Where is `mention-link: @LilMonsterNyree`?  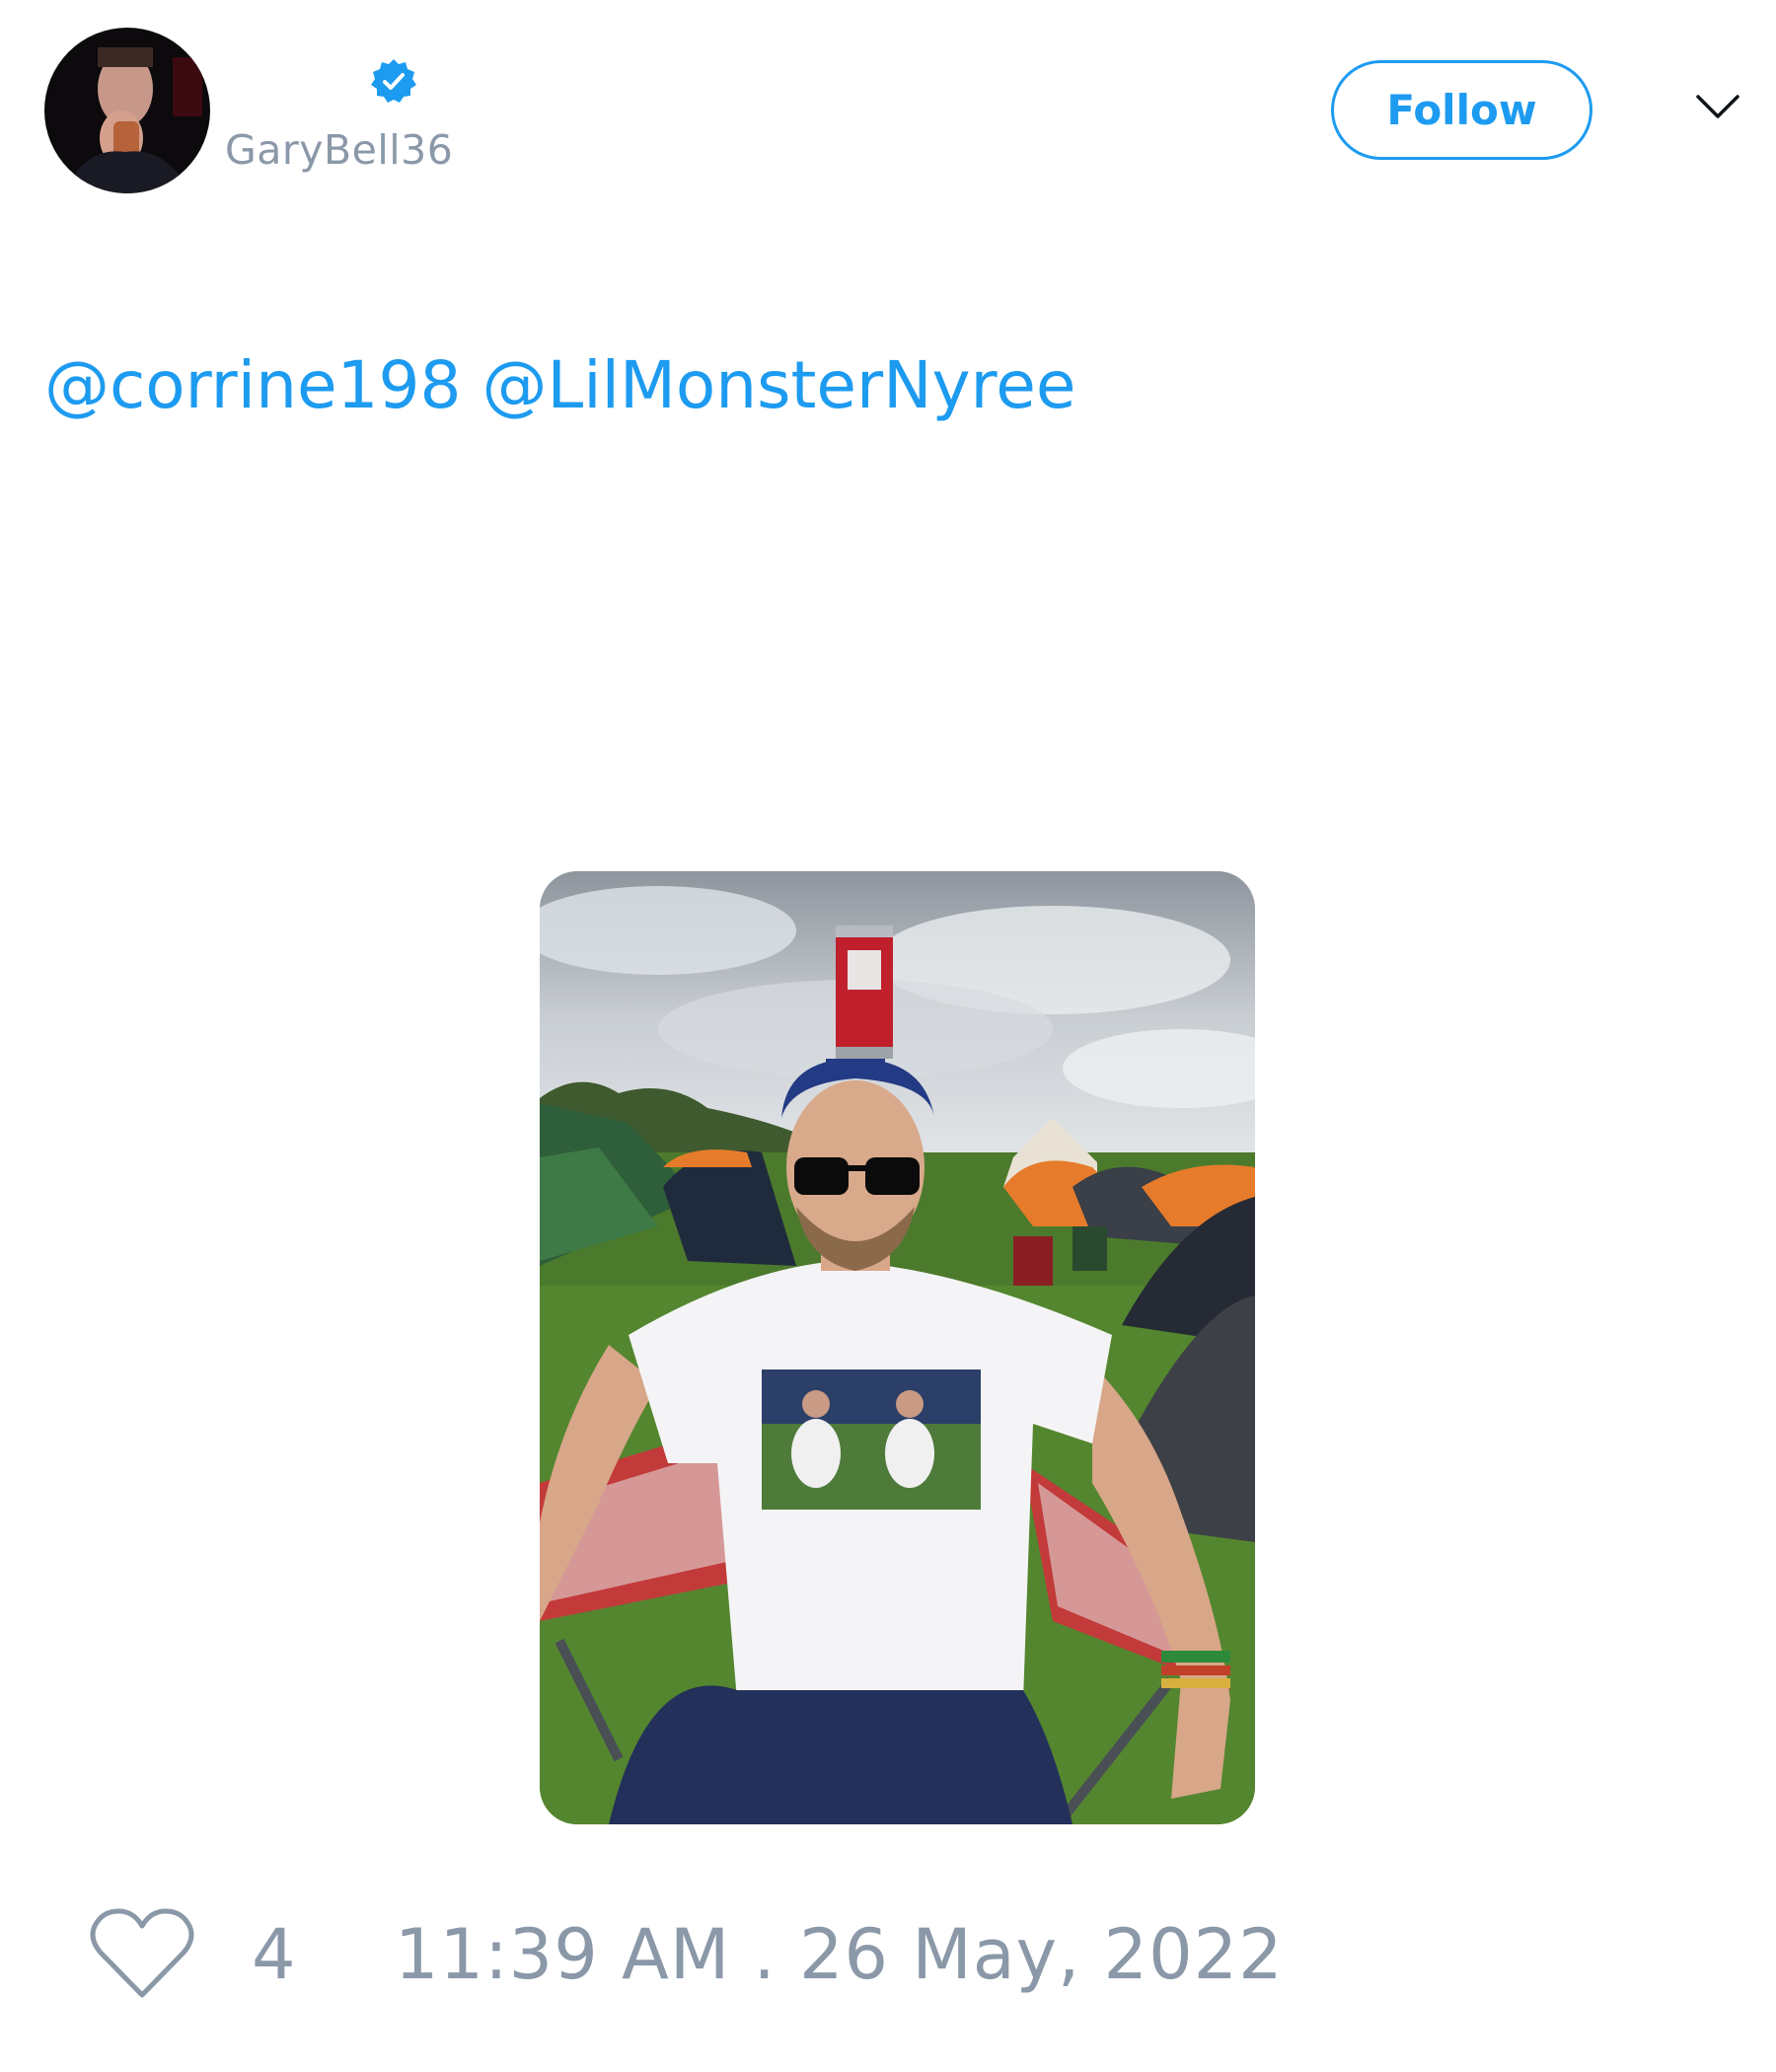
mention-link: @LilMonsterNyree is located at coordinates (779, 385).